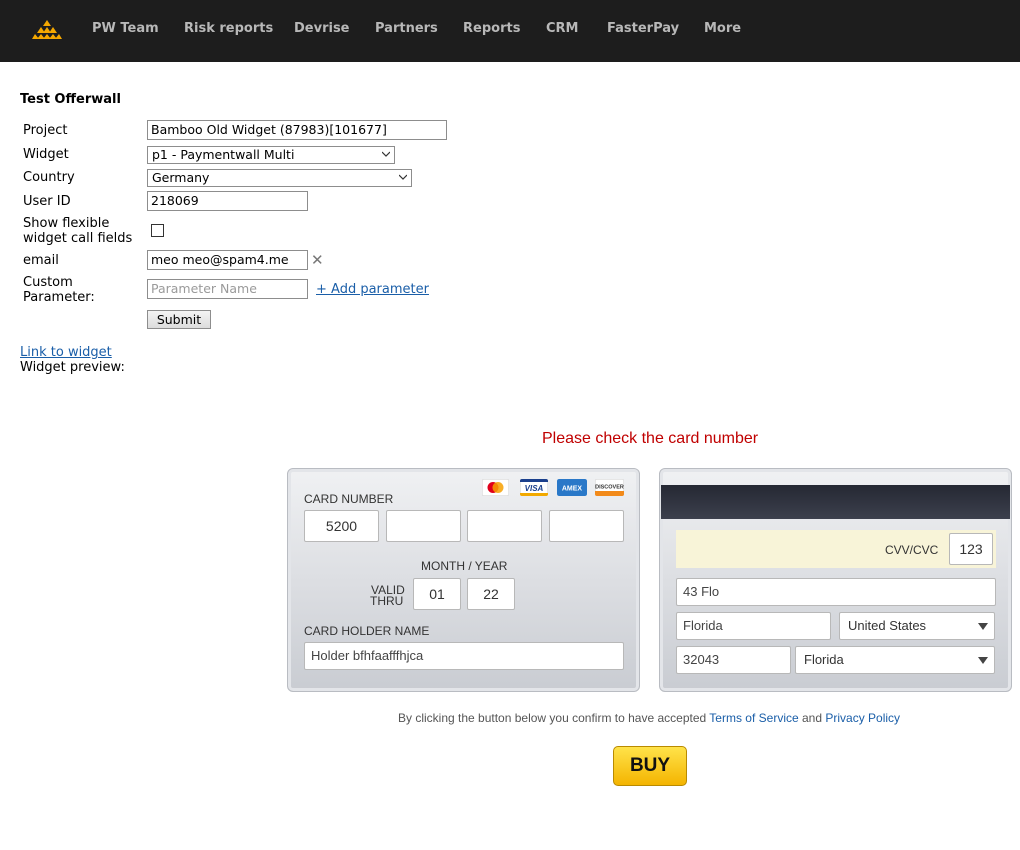  What do you see at coordinates (317, 260) in the screenshot?
I see `clear-email-icon: ✕` at bounding box center [317, 260].